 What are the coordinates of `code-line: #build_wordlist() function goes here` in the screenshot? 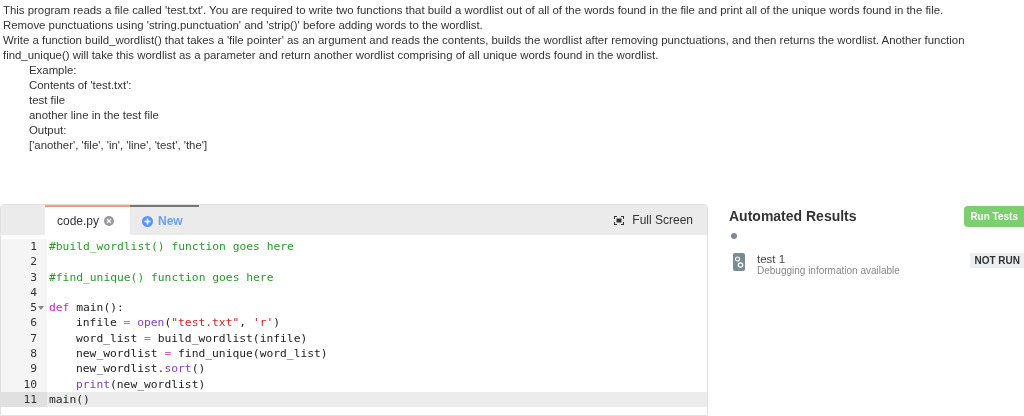 It's located at (171, 247).